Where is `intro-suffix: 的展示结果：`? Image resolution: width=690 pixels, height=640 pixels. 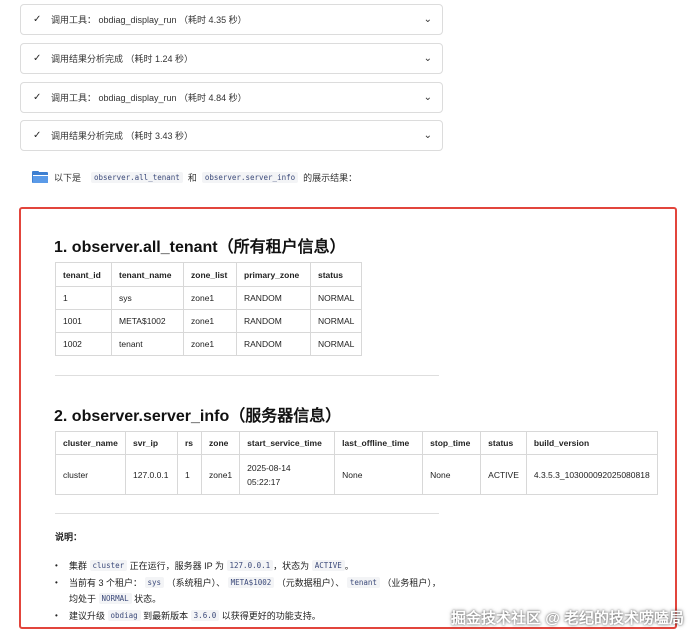
intro-suffix: 的展示结果： is located at coordinates (330, 177).